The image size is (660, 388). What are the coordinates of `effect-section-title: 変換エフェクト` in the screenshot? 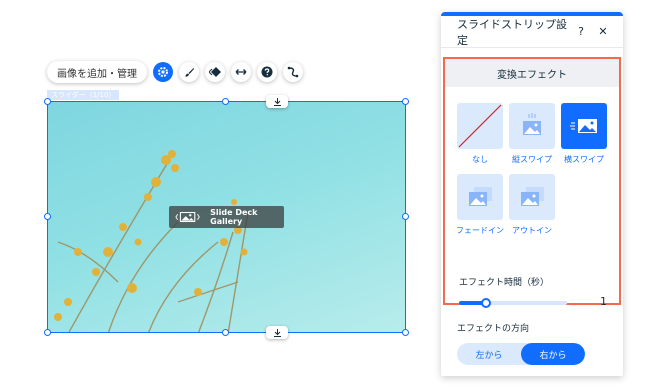 It's located at (532, 73).